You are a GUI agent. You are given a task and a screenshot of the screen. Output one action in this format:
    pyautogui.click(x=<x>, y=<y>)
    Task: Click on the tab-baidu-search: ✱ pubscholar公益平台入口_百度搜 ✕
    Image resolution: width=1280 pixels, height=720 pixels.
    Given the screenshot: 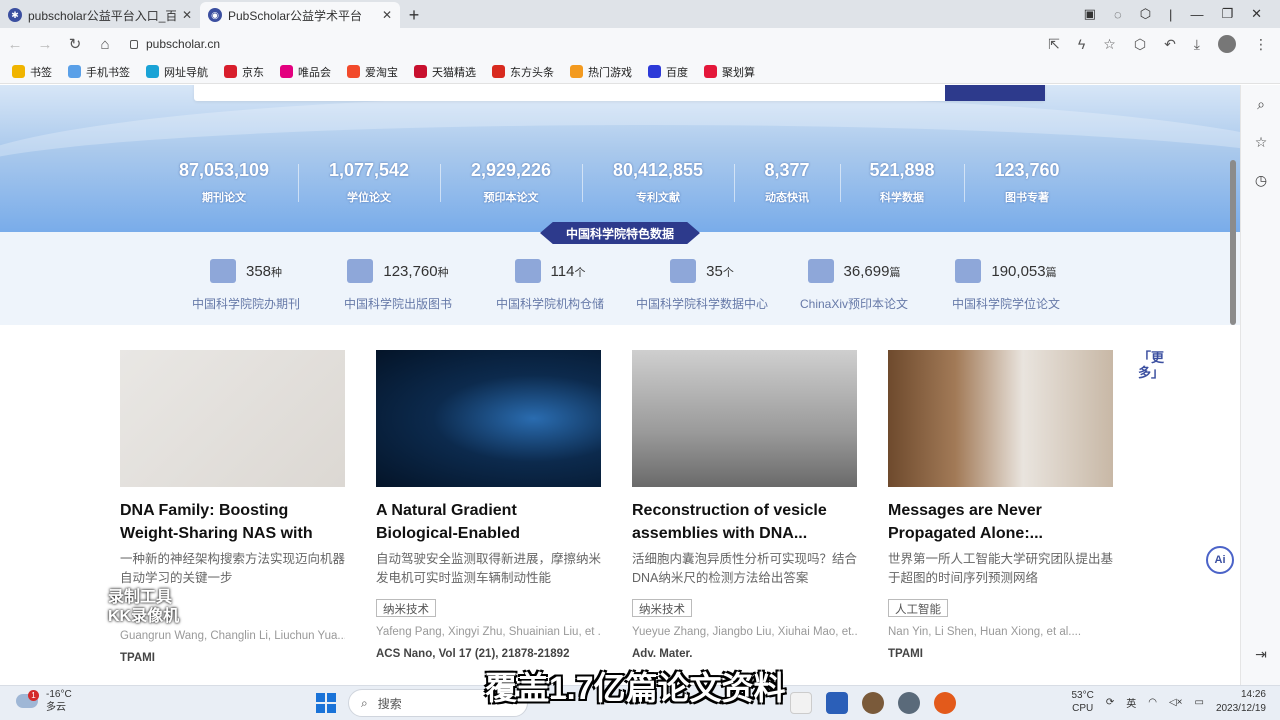 What is the action you would take?
    pyautogui.click(x=100, y=15)
    